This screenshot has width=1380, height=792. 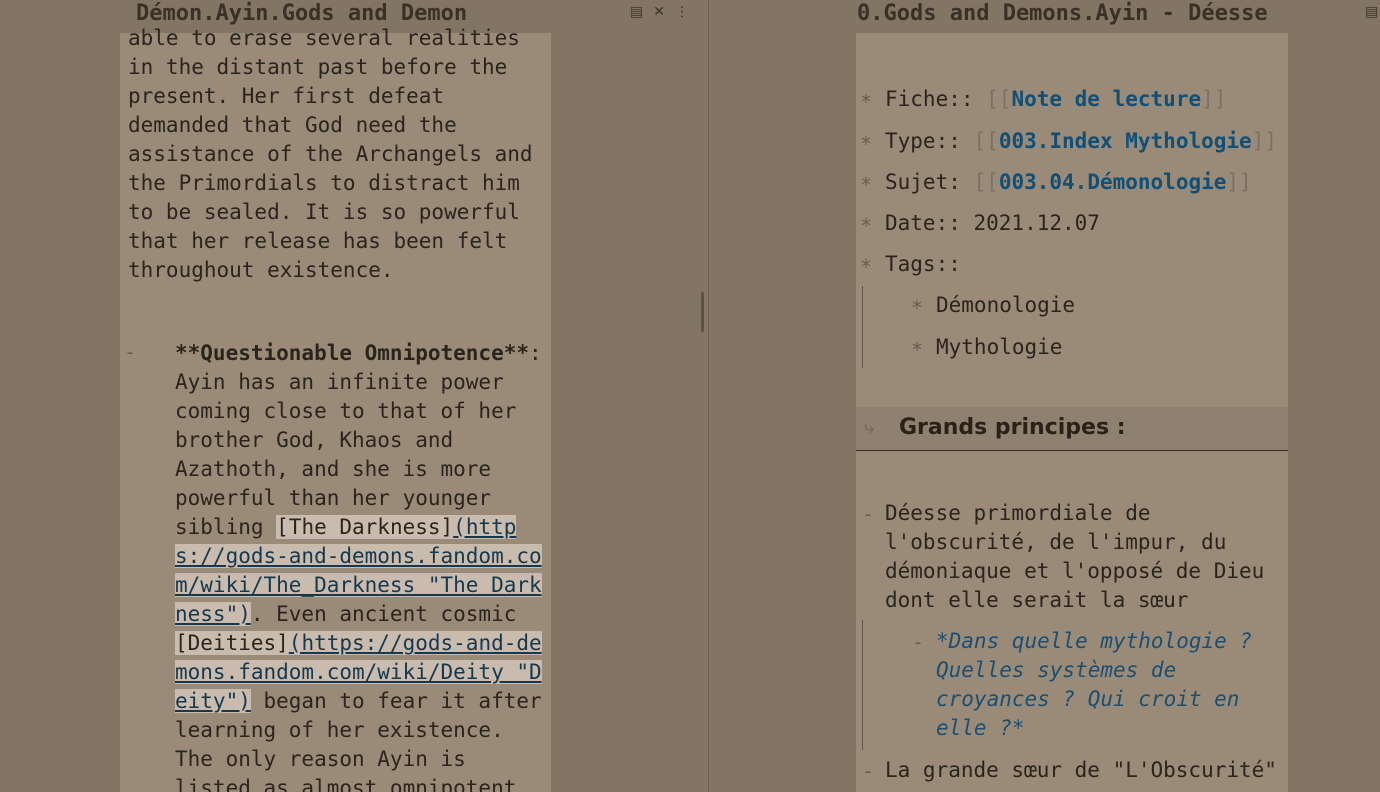 I want to click on text-line: dont elle serait la sœur, so click(x=1037, y=600).